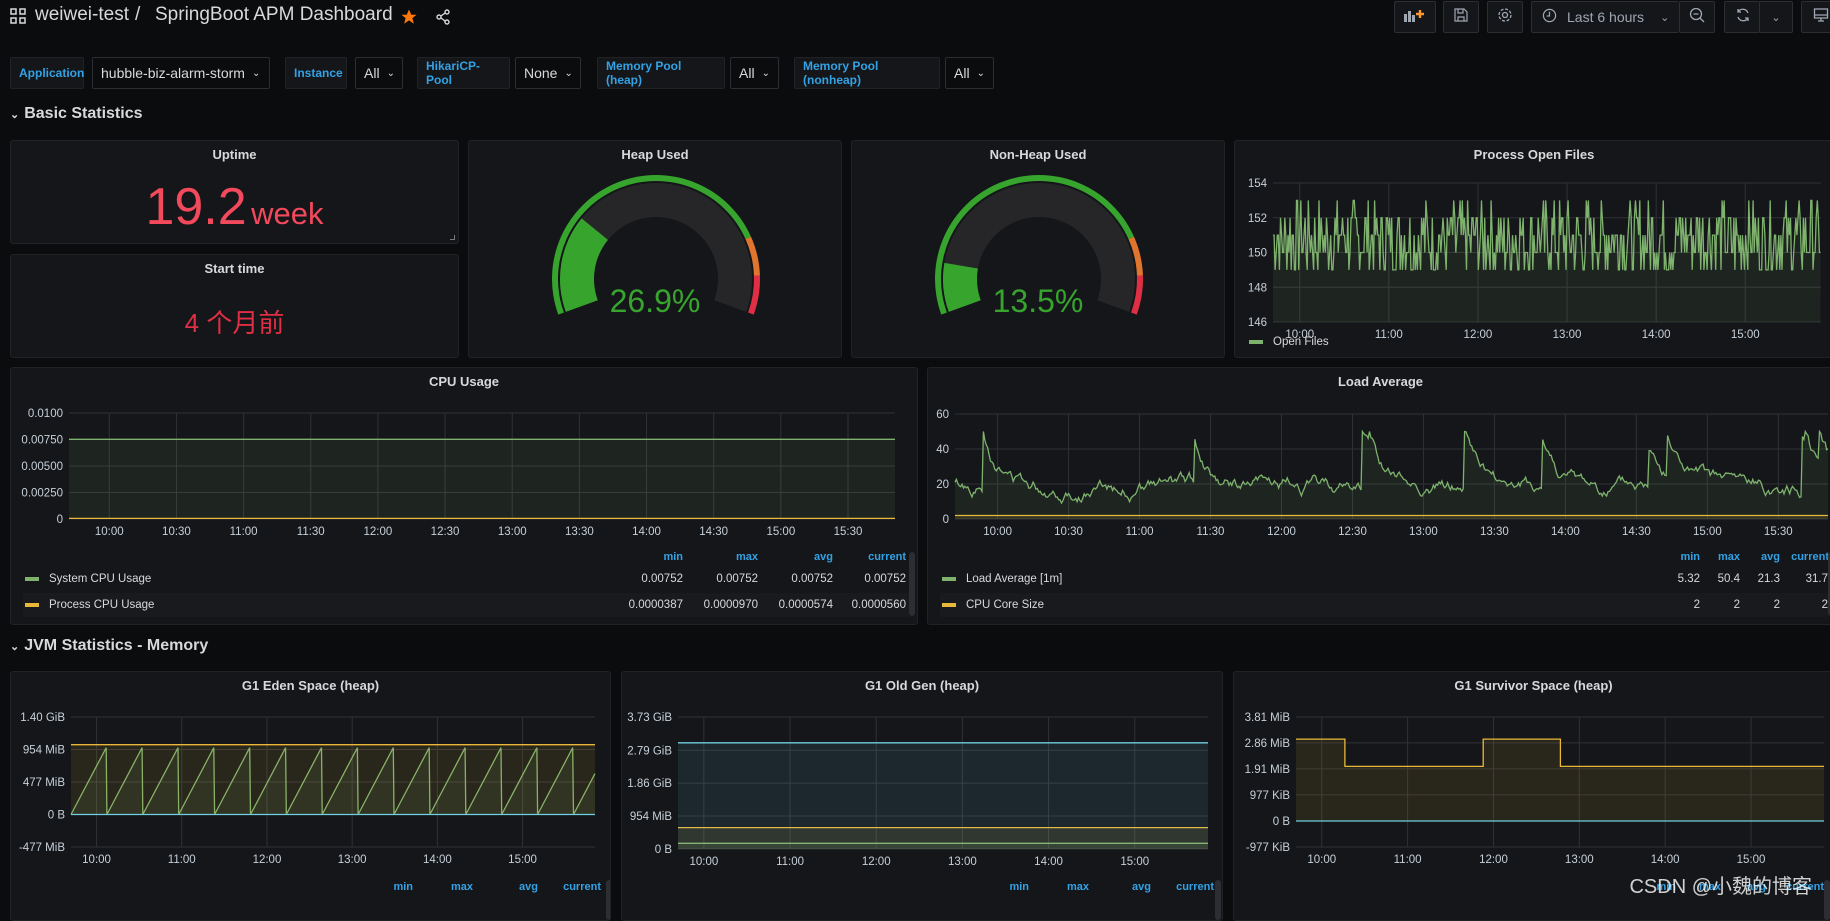 This screenshot has height=921, width=1830. I want to click on variable-label-instance: Instance, so click(316, 73).